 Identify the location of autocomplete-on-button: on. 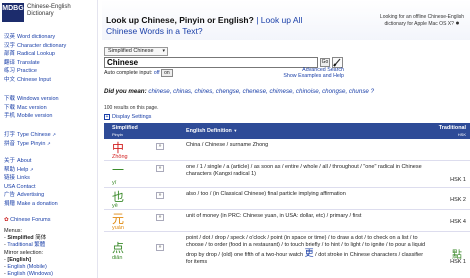
(167, 73).